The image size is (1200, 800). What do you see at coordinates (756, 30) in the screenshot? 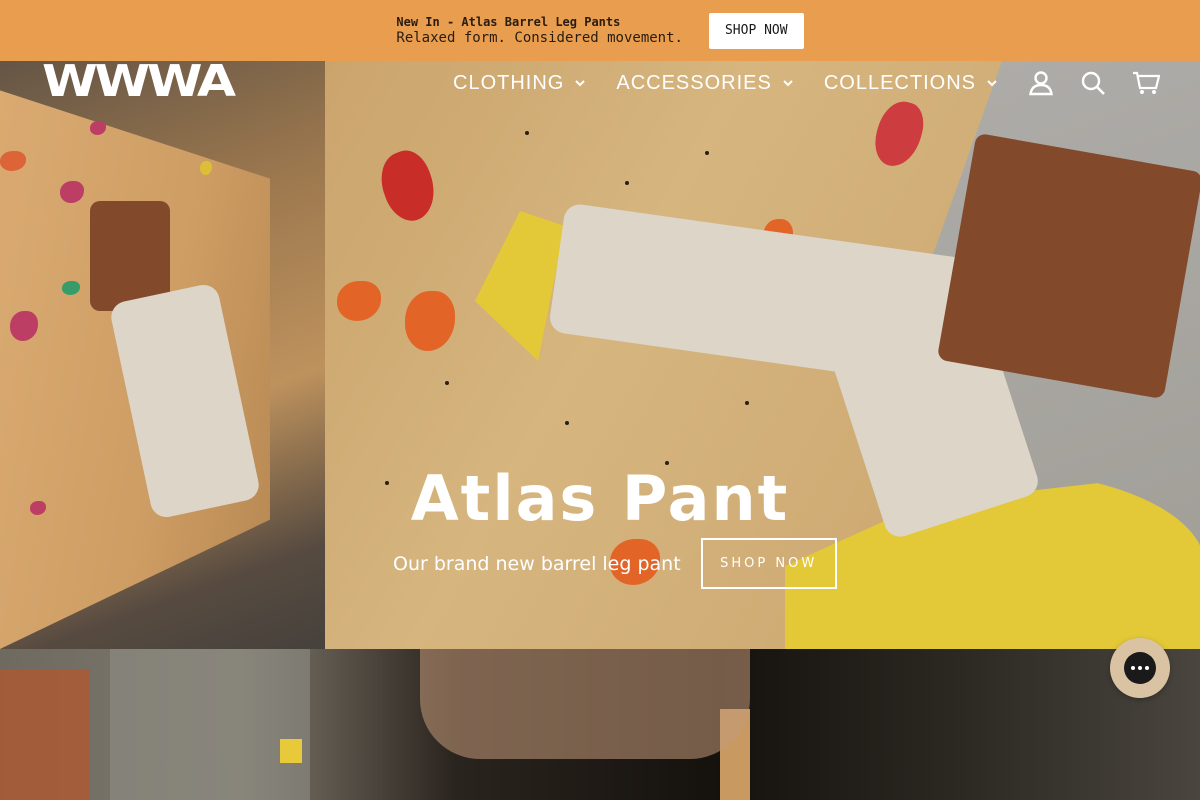
I see `announcement-shop-now-button: SHOP NOW` at bounding box center [756, 30].